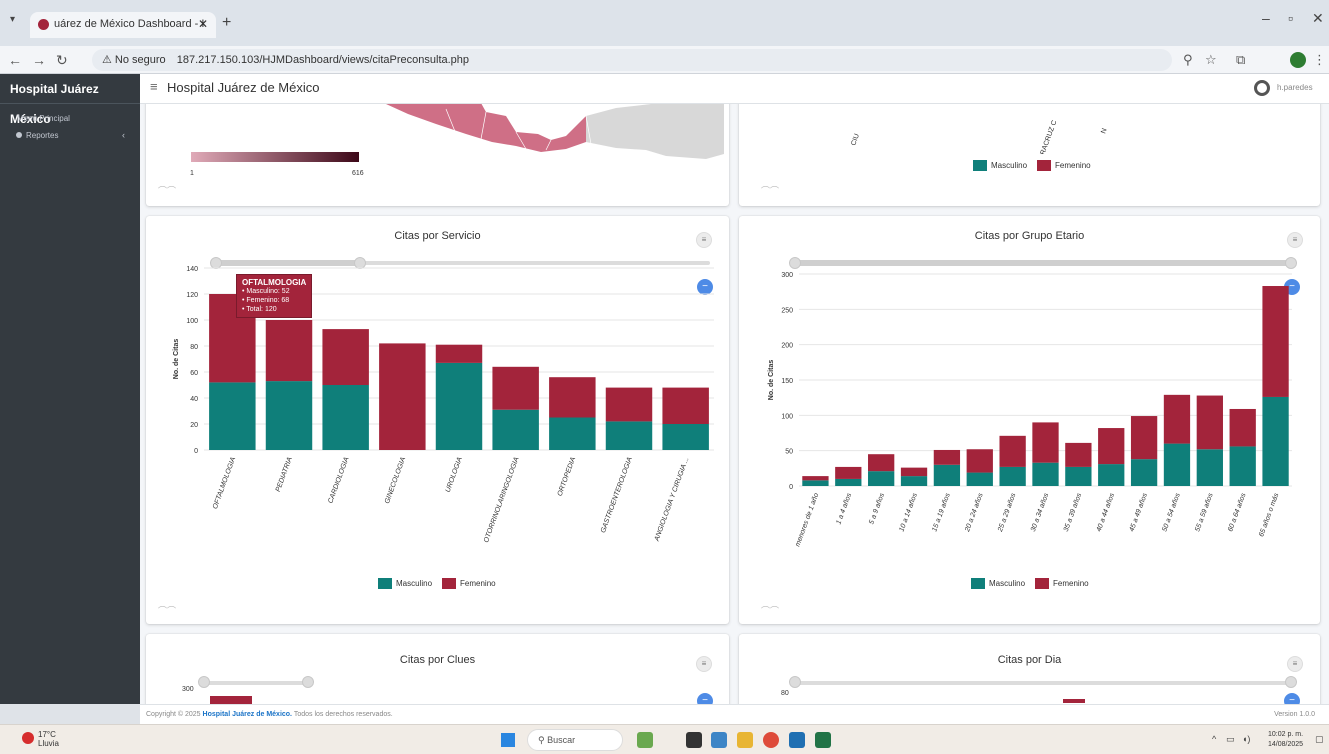  What do you see at coordinates (1230, 739) in the screenshot?
I see `network-icon: ▭` at bounding box center [1230, 739].